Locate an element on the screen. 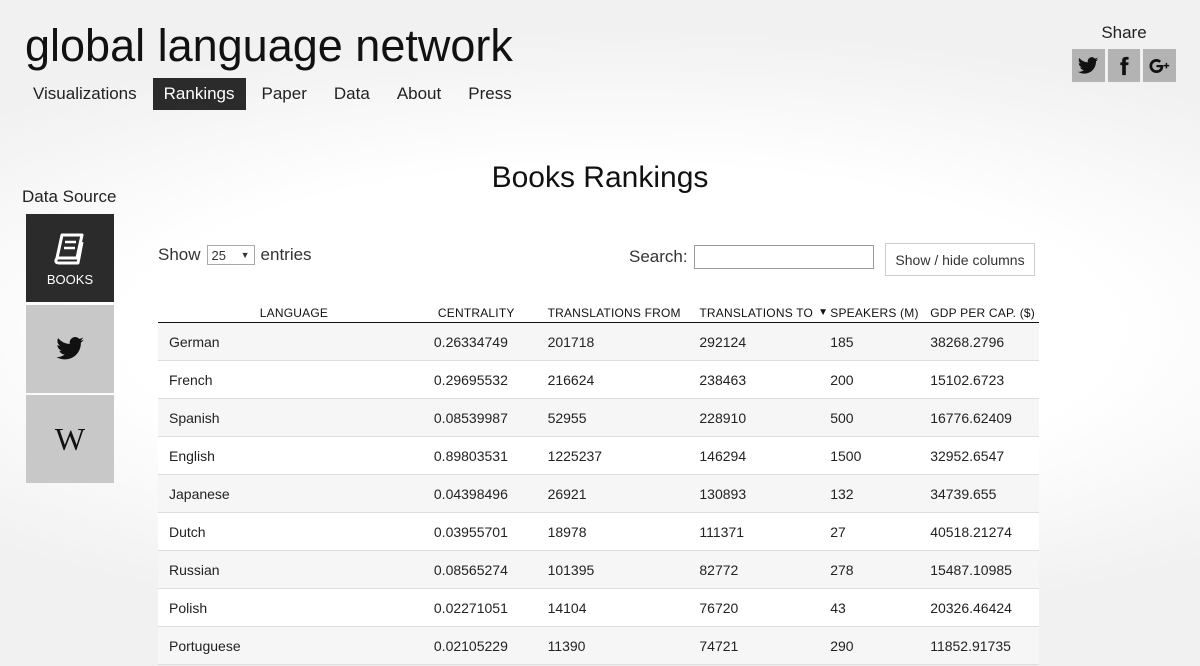  cell-gdp: 15487.10985 is located at coordinates (984, 569).